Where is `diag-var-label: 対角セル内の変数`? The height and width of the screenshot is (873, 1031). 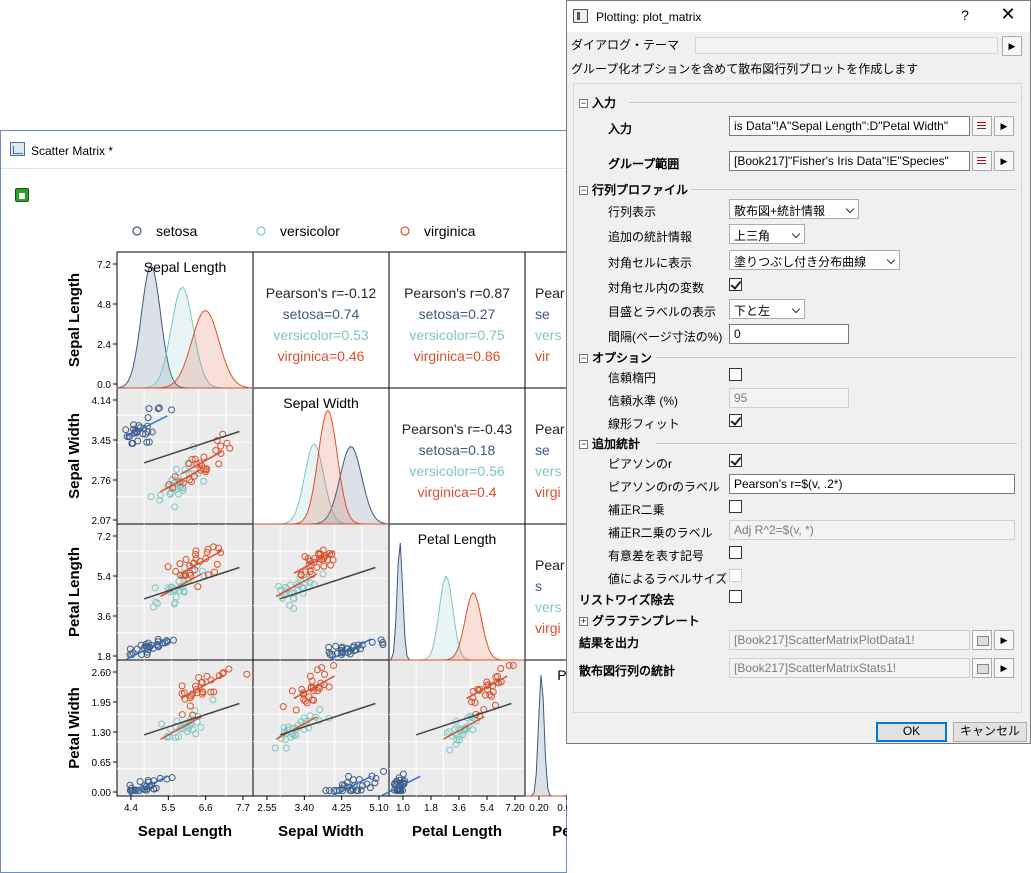 diag-var-label: 対角セル内の変数 is located at coordinates (656, 288).